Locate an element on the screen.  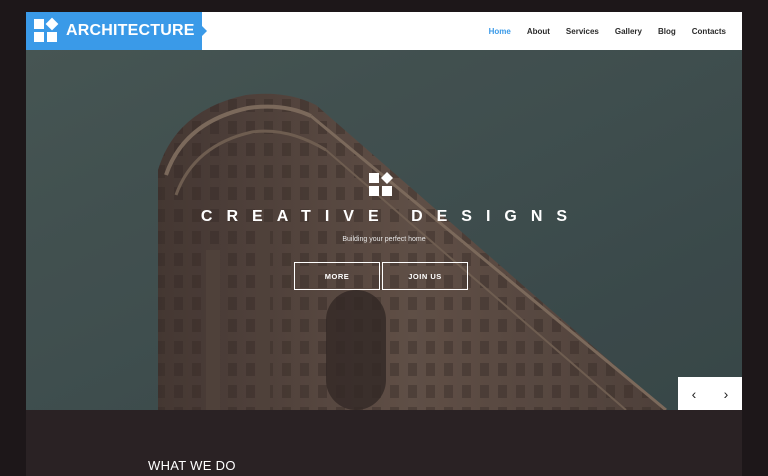
join-us-button: JOIN US is located at coordinates (425, 276).